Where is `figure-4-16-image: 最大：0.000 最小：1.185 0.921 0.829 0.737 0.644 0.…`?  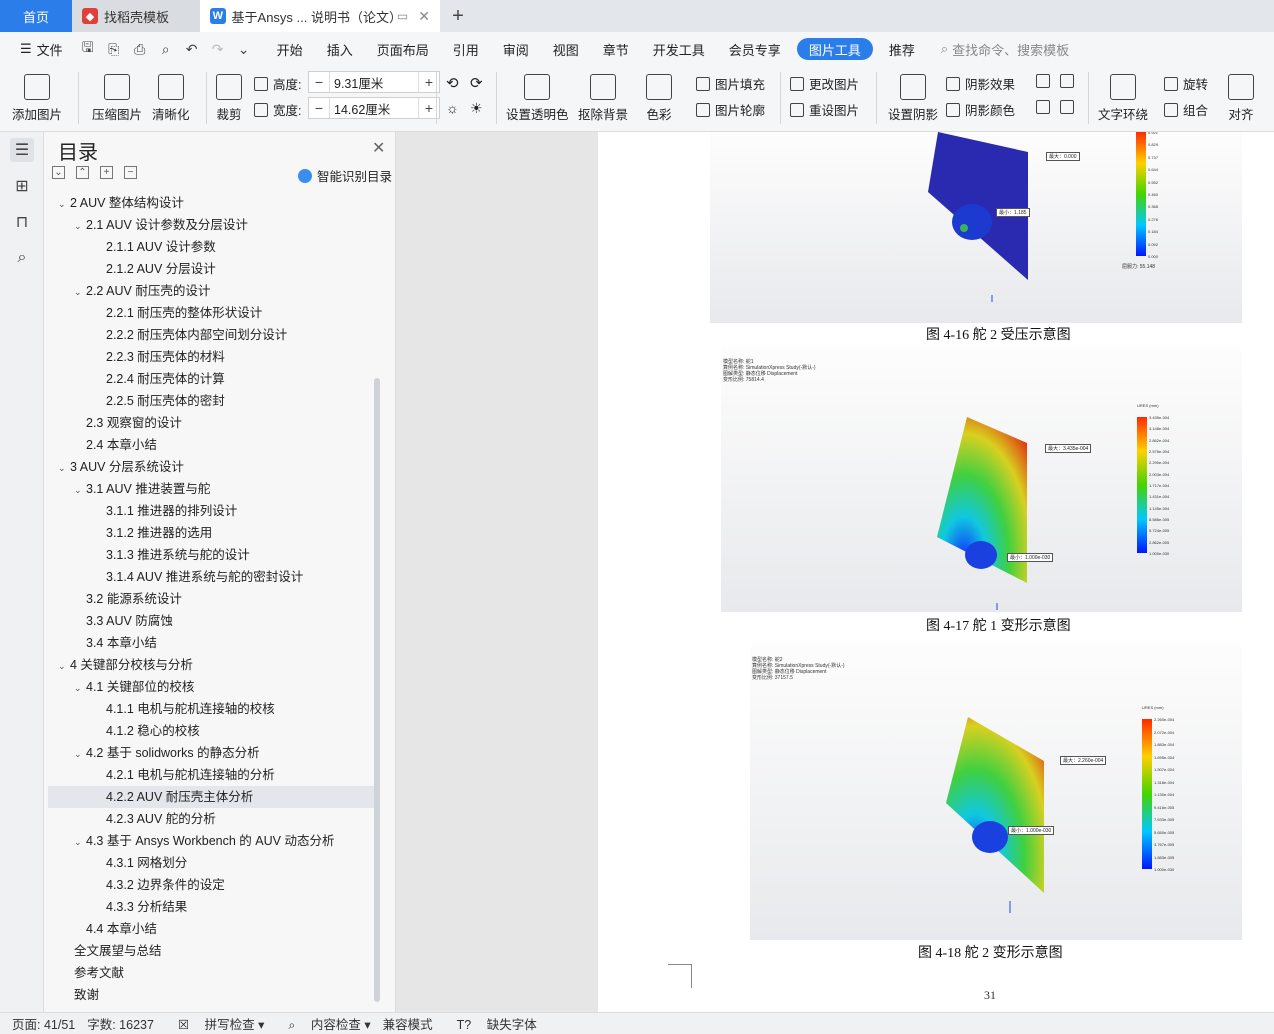
figure-4-16-image: 最大：0.000 最小：1.185 0.921 0.829 0.737 0.644 0.… is located at coordinates (976, 227).